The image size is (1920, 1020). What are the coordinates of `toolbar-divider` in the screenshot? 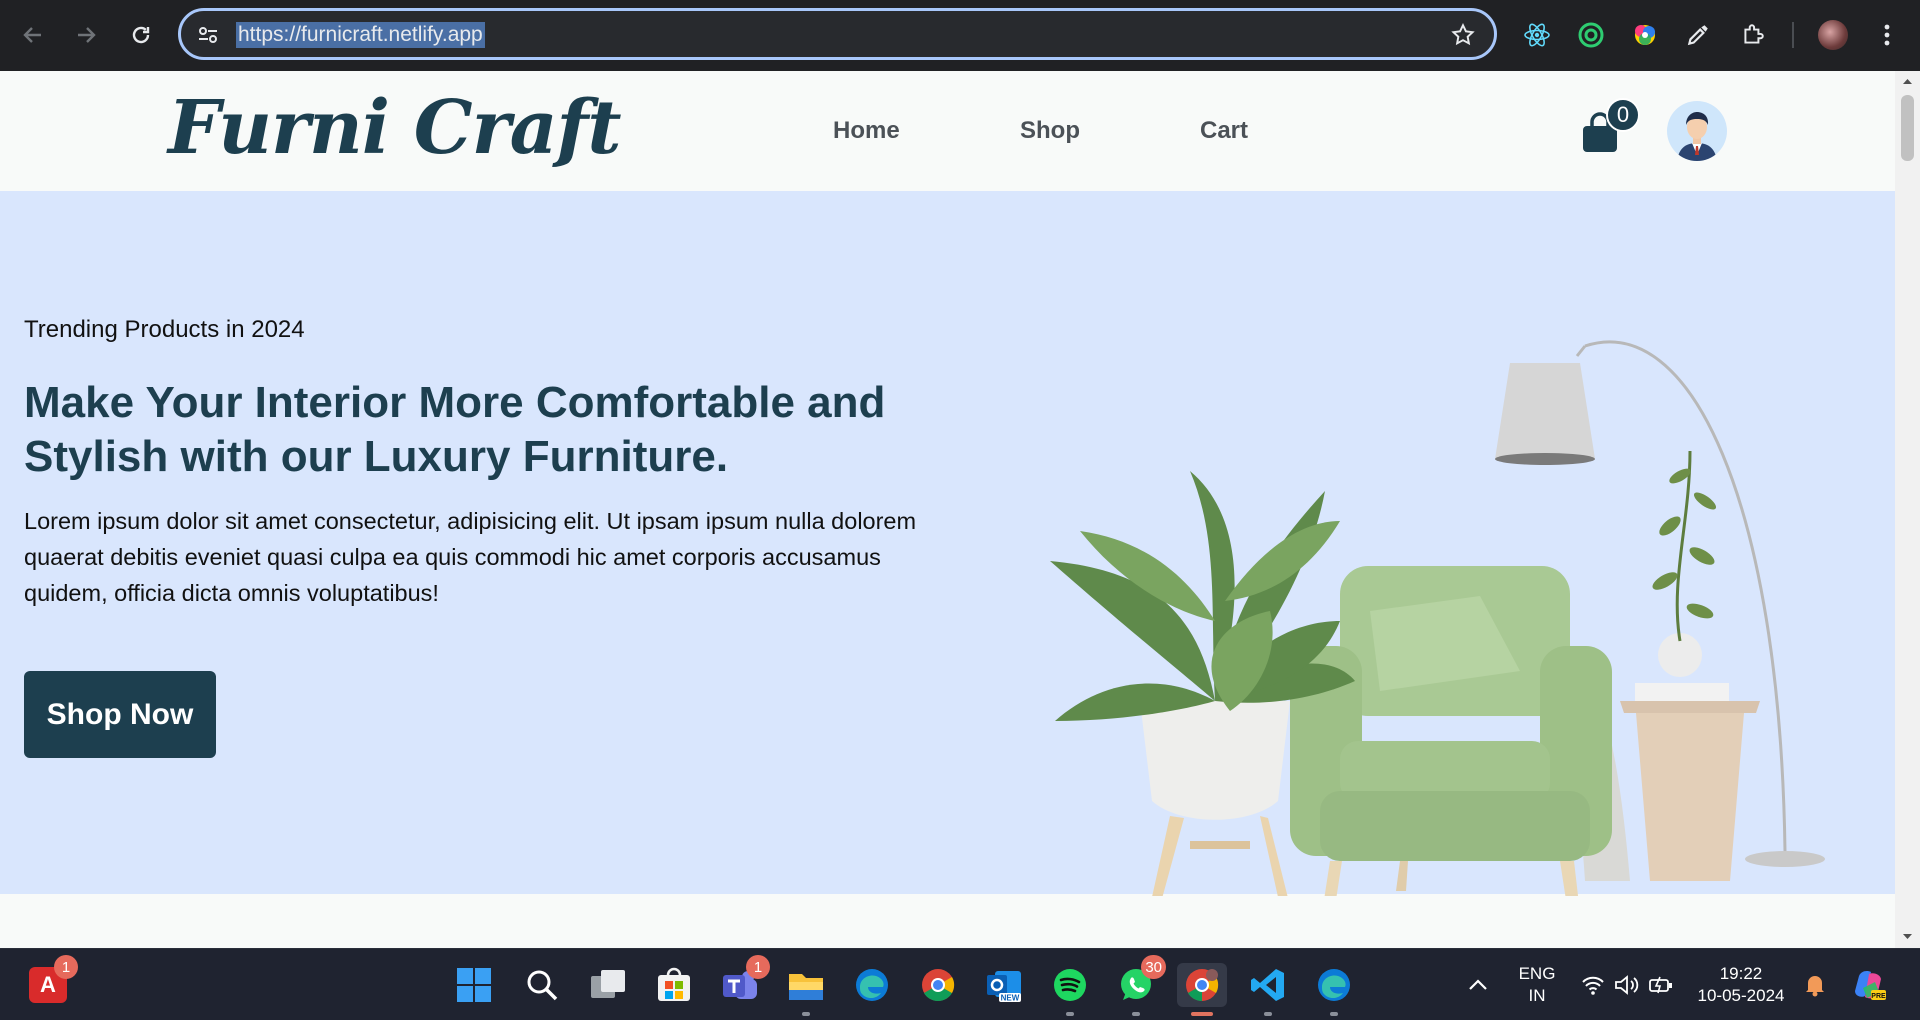 It's located at (1793, 35).